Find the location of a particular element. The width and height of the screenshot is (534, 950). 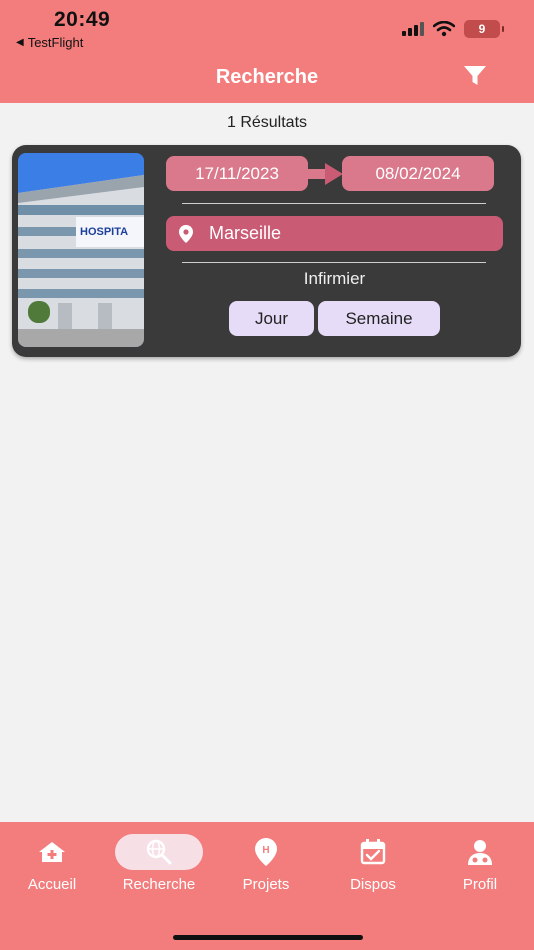

nav-label-dispos: Dispos is located at coordinates (373, 884).